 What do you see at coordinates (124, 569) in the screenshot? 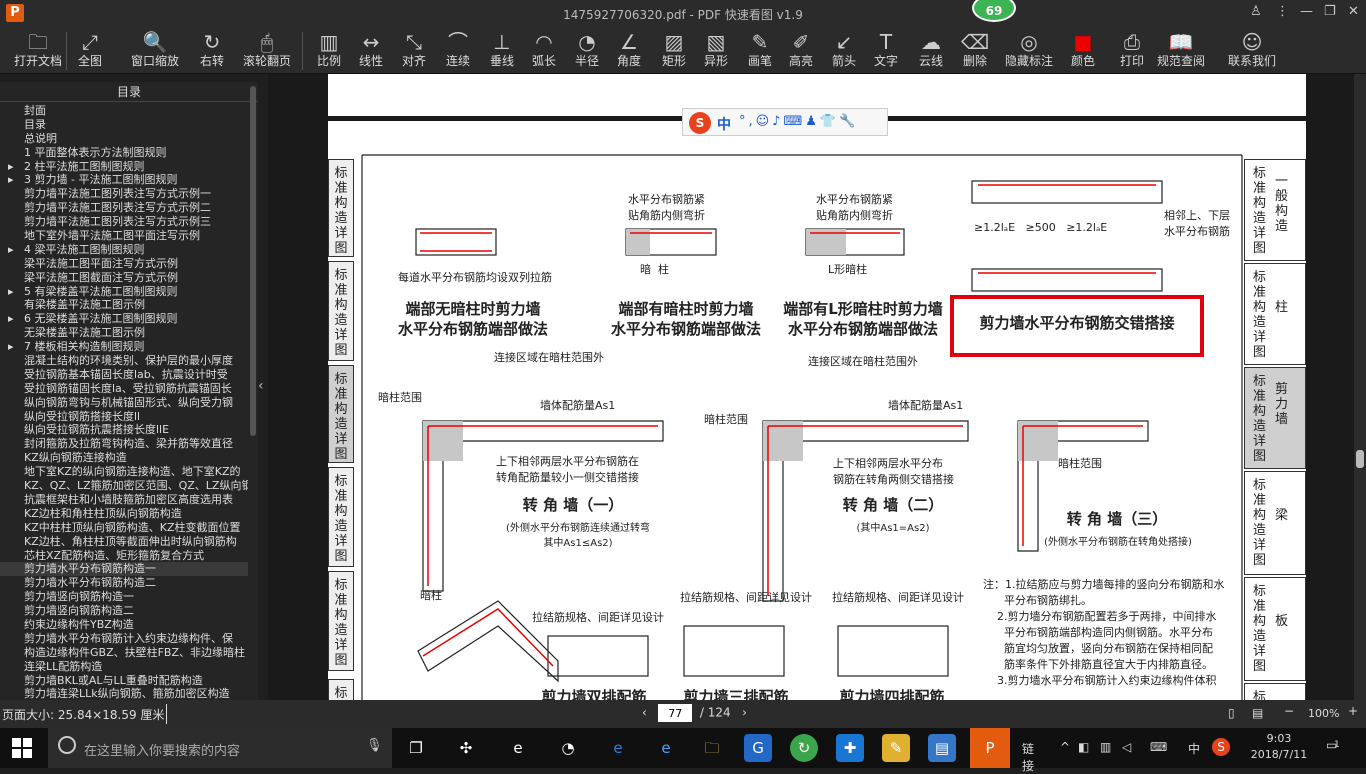
I see `toc-item: 剪力墙水平分布钢筋构造一` at bounding box center [124, 569].